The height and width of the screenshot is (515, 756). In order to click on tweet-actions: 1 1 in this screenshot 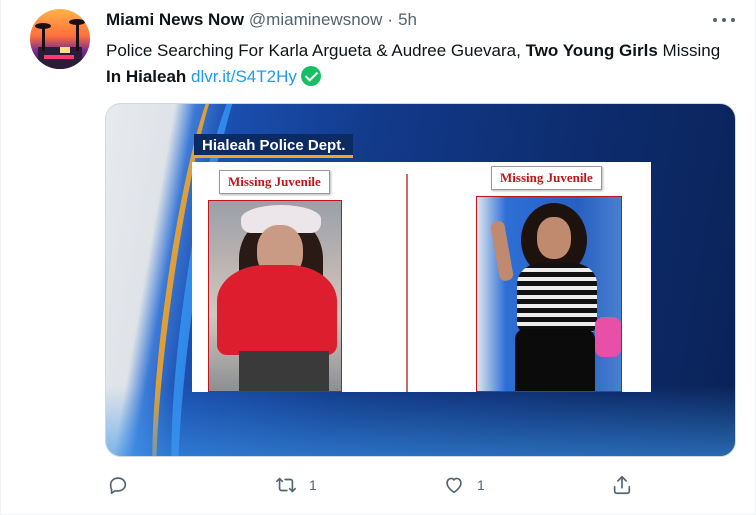, I will do `click(425, 485)`.